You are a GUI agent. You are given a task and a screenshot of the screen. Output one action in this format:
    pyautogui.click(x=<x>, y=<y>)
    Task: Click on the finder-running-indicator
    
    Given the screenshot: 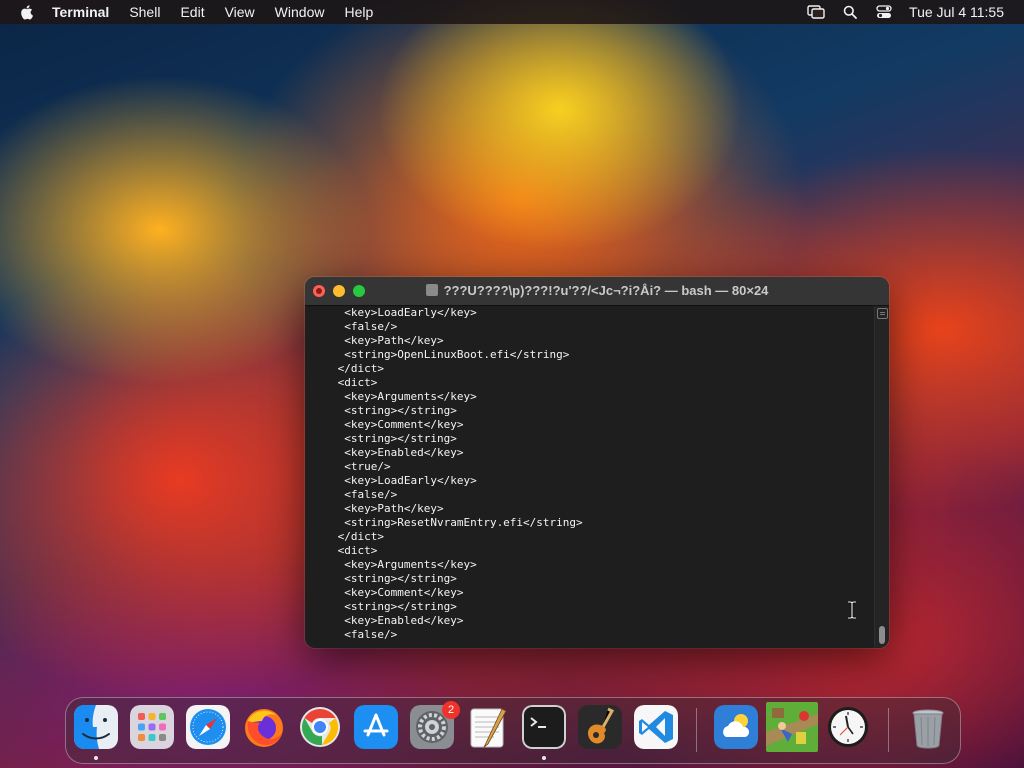 What is the action you would take?
    pyautogui.click(x=96, y=758)
    